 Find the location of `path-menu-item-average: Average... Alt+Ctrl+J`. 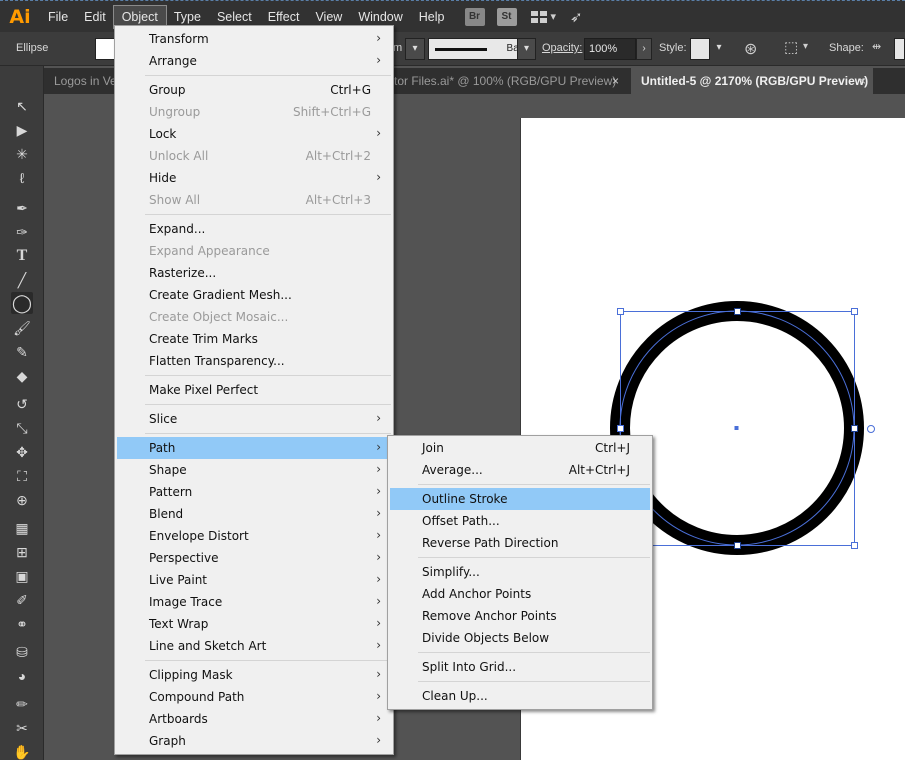

path-menu-item-average: Average... Alt+Ctrl+J is located at coordinates (520, 470).